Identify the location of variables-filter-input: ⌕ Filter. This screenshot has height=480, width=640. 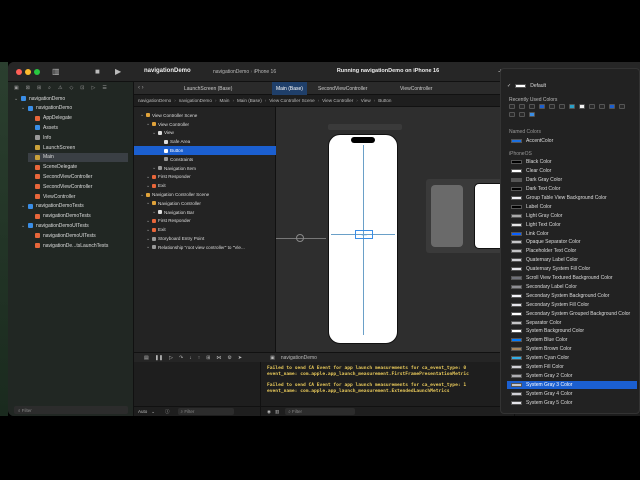
(205, 411).